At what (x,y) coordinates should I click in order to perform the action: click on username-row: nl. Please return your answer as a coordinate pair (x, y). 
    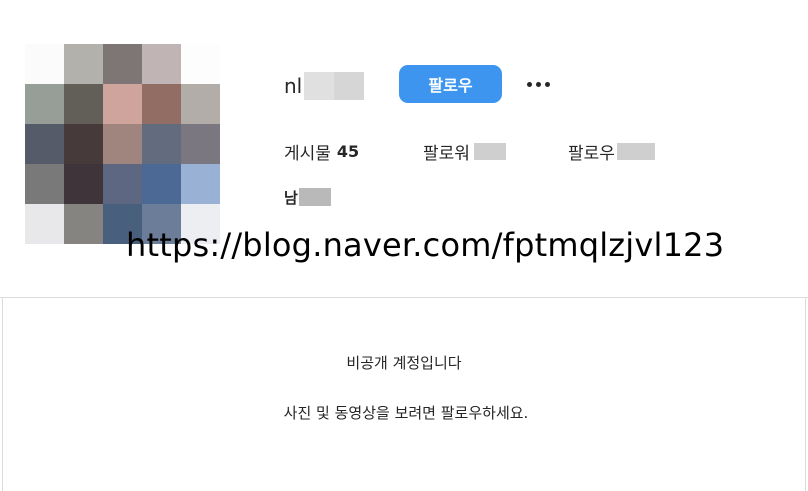
    Looking at the image, I should click on (324, 86).